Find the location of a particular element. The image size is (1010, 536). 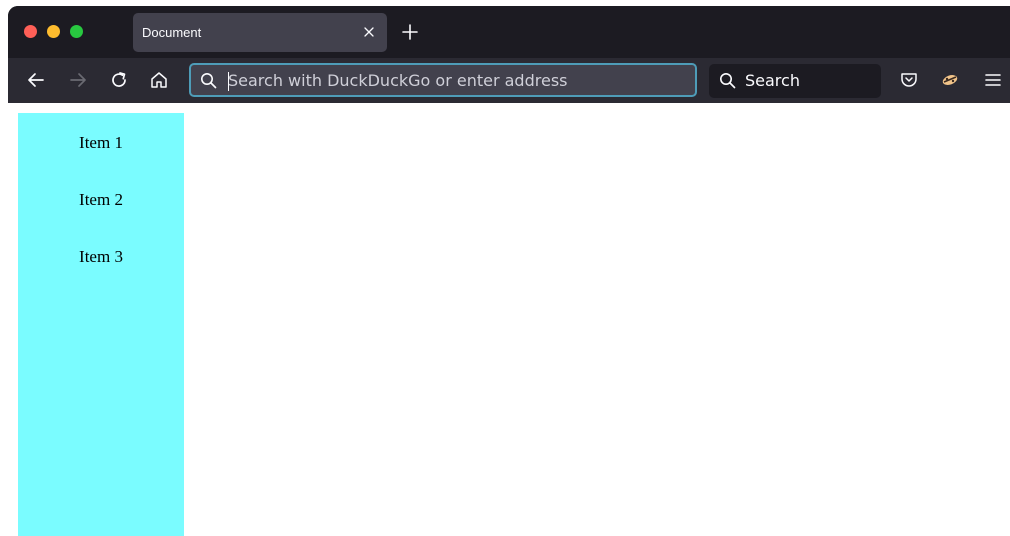

extension-icon is located at coordinates (950, 80).